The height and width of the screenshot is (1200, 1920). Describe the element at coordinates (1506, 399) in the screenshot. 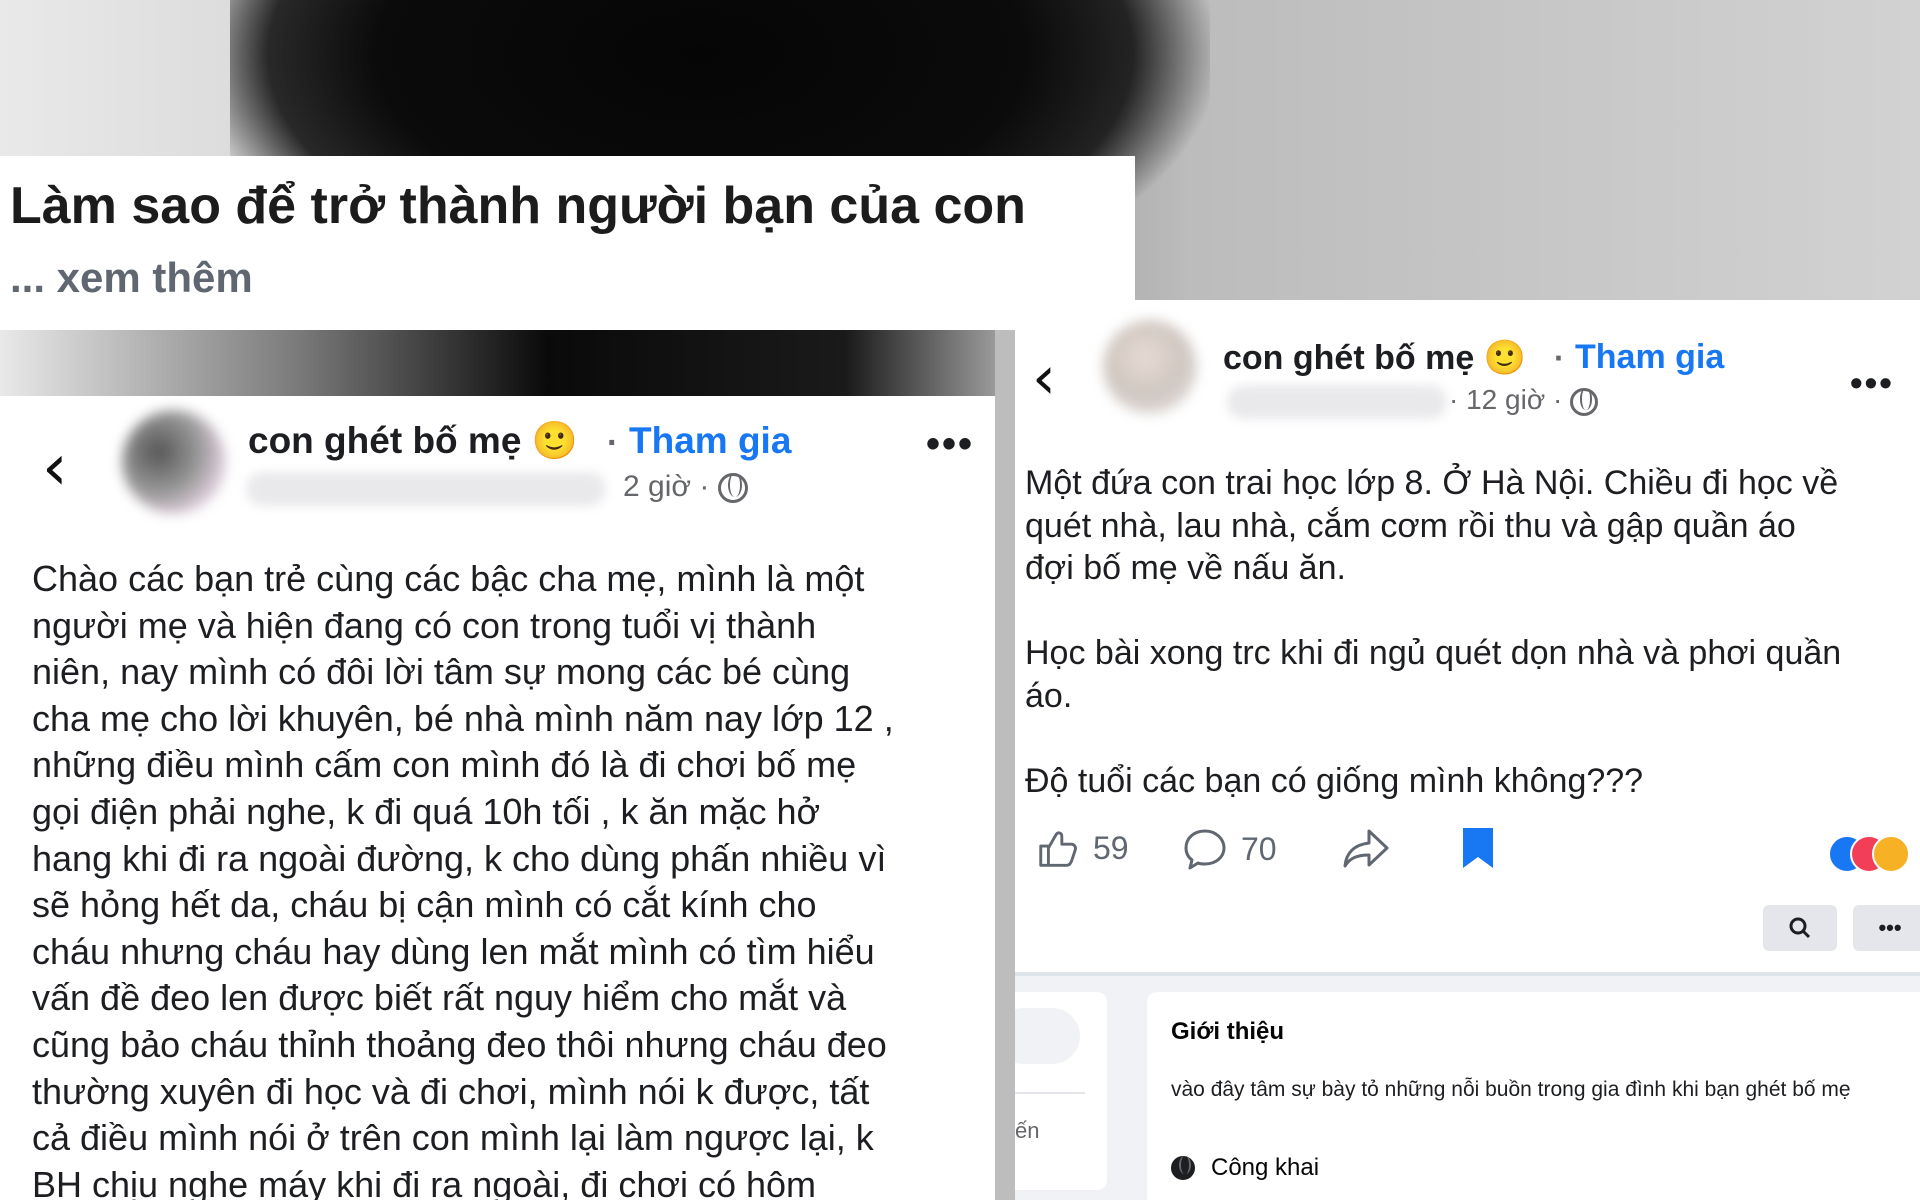

I see `post-time-text: · 12 giờ ·` at that location.